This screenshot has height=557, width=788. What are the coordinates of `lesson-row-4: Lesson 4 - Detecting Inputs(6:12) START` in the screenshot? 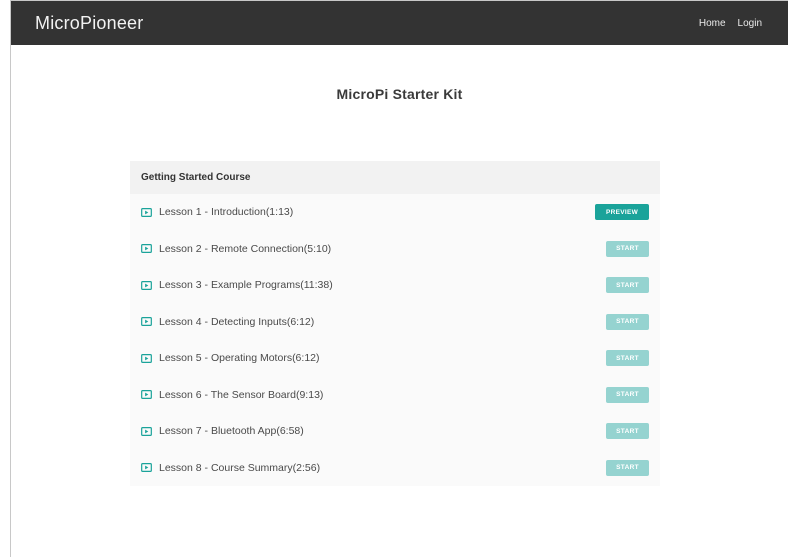 It's located at (395, 322).